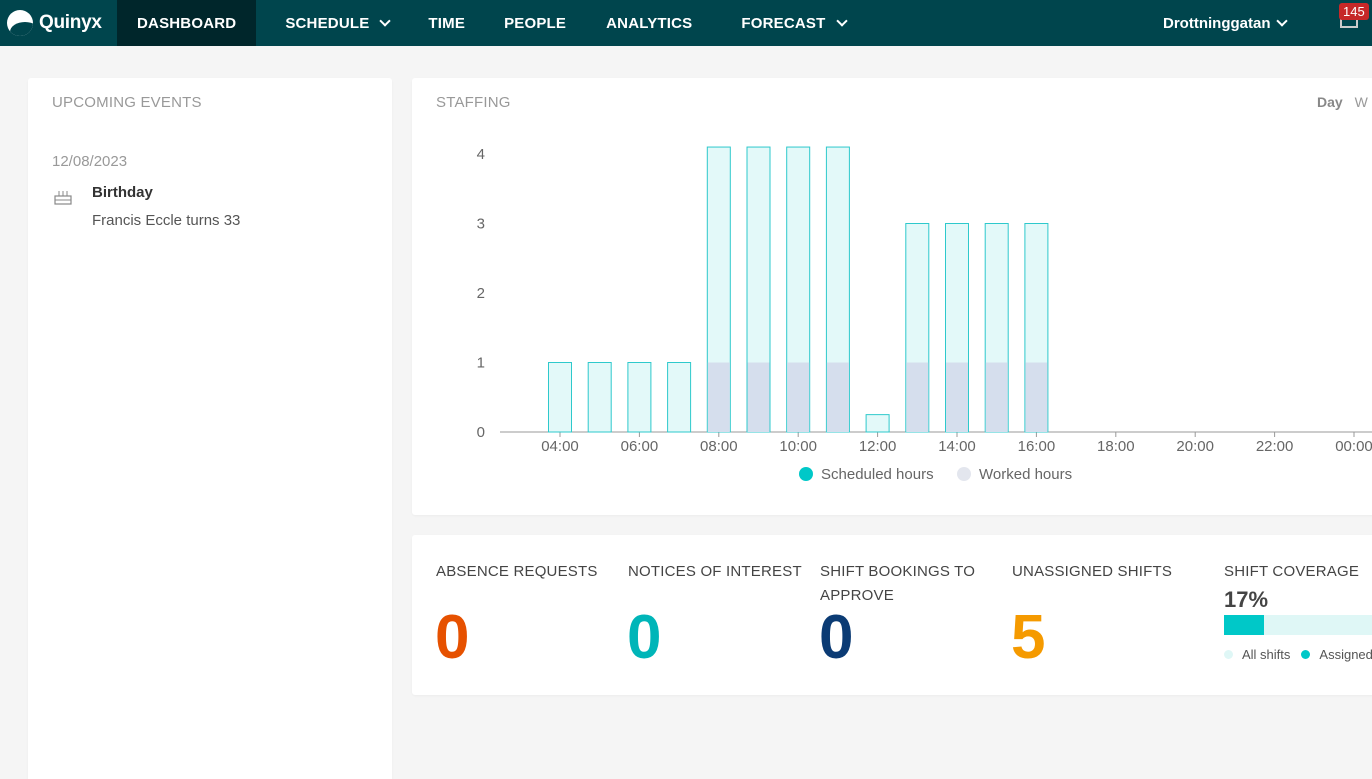 The width and height of the screenshot is (1372, 779). Describe the element at coordinates (535, 23) in the screenshot. I see `nav-people: PEOPLE` at that location.